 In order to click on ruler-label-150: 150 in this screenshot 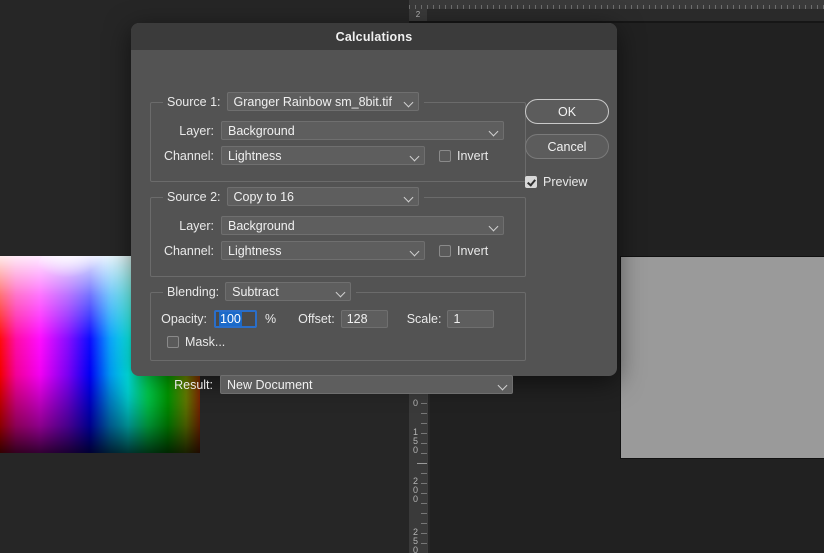, I will do `click(415, 441)`.